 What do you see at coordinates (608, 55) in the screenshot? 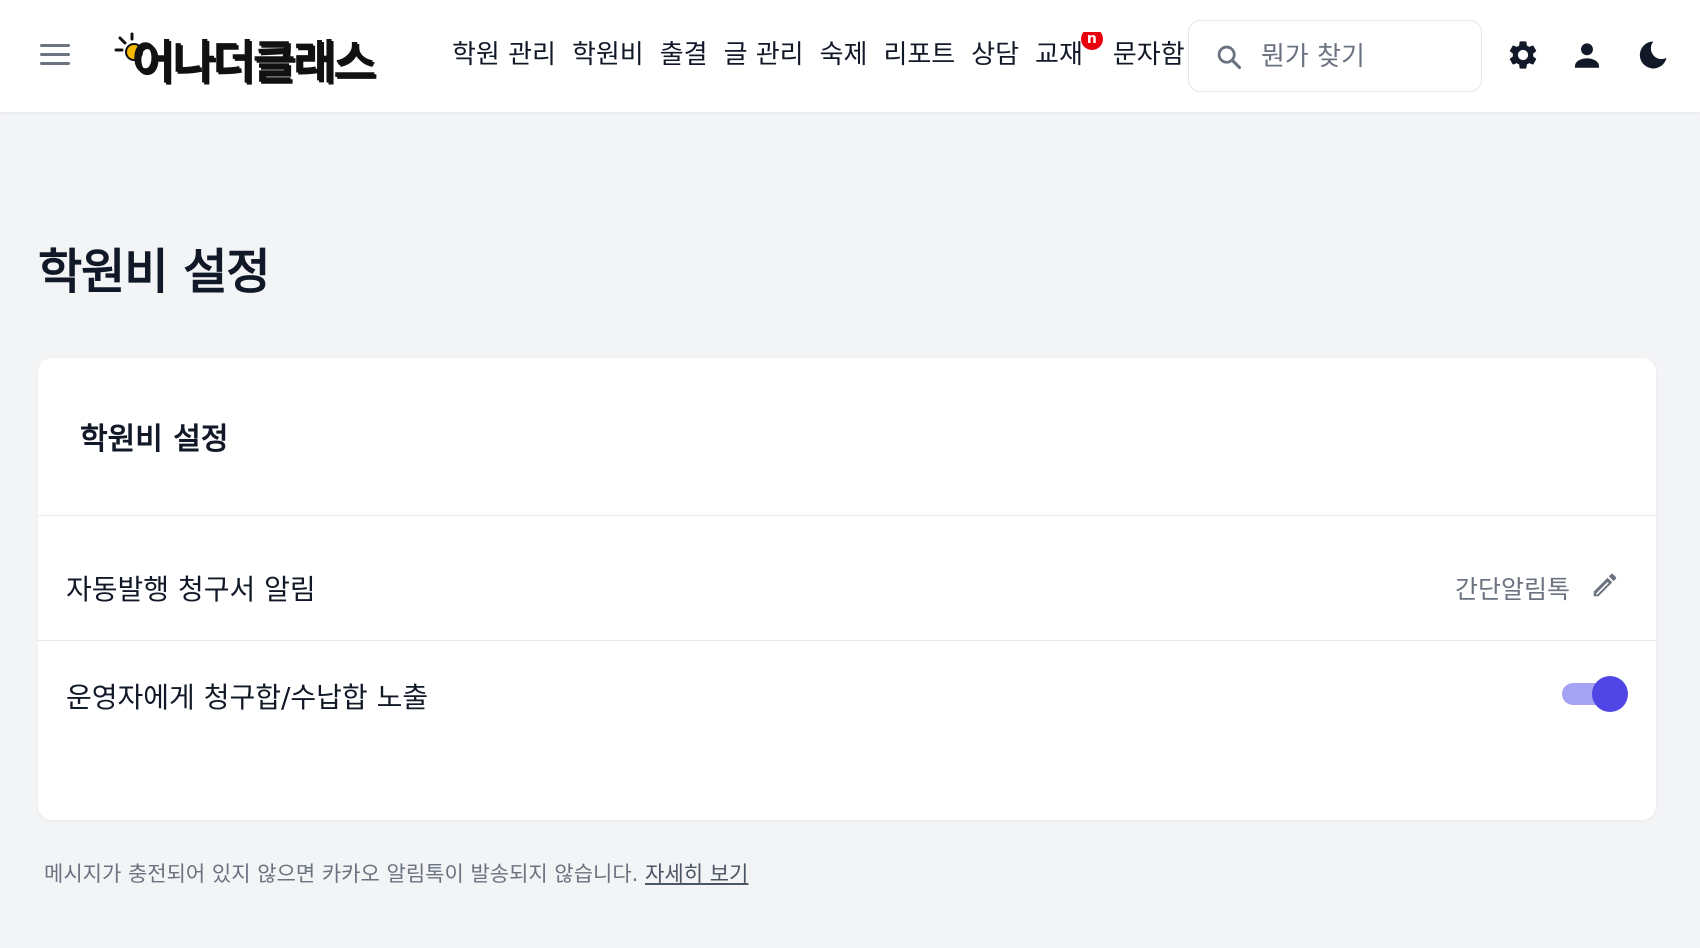
I see `nav-item-tuition: 학원비` at bounding box center [608, 55].